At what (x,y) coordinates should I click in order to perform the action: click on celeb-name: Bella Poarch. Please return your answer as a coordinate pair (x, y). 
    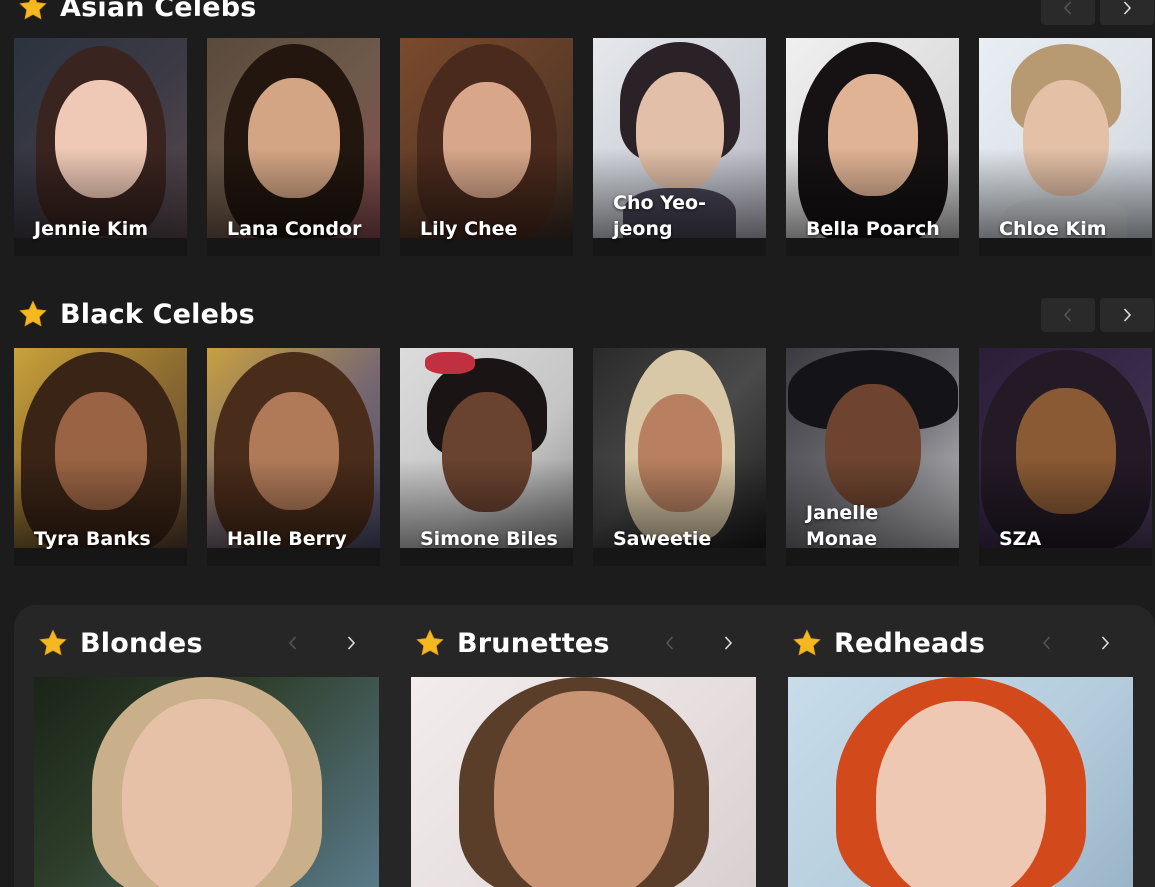
    Looking at the image, I should click on (873, 229).